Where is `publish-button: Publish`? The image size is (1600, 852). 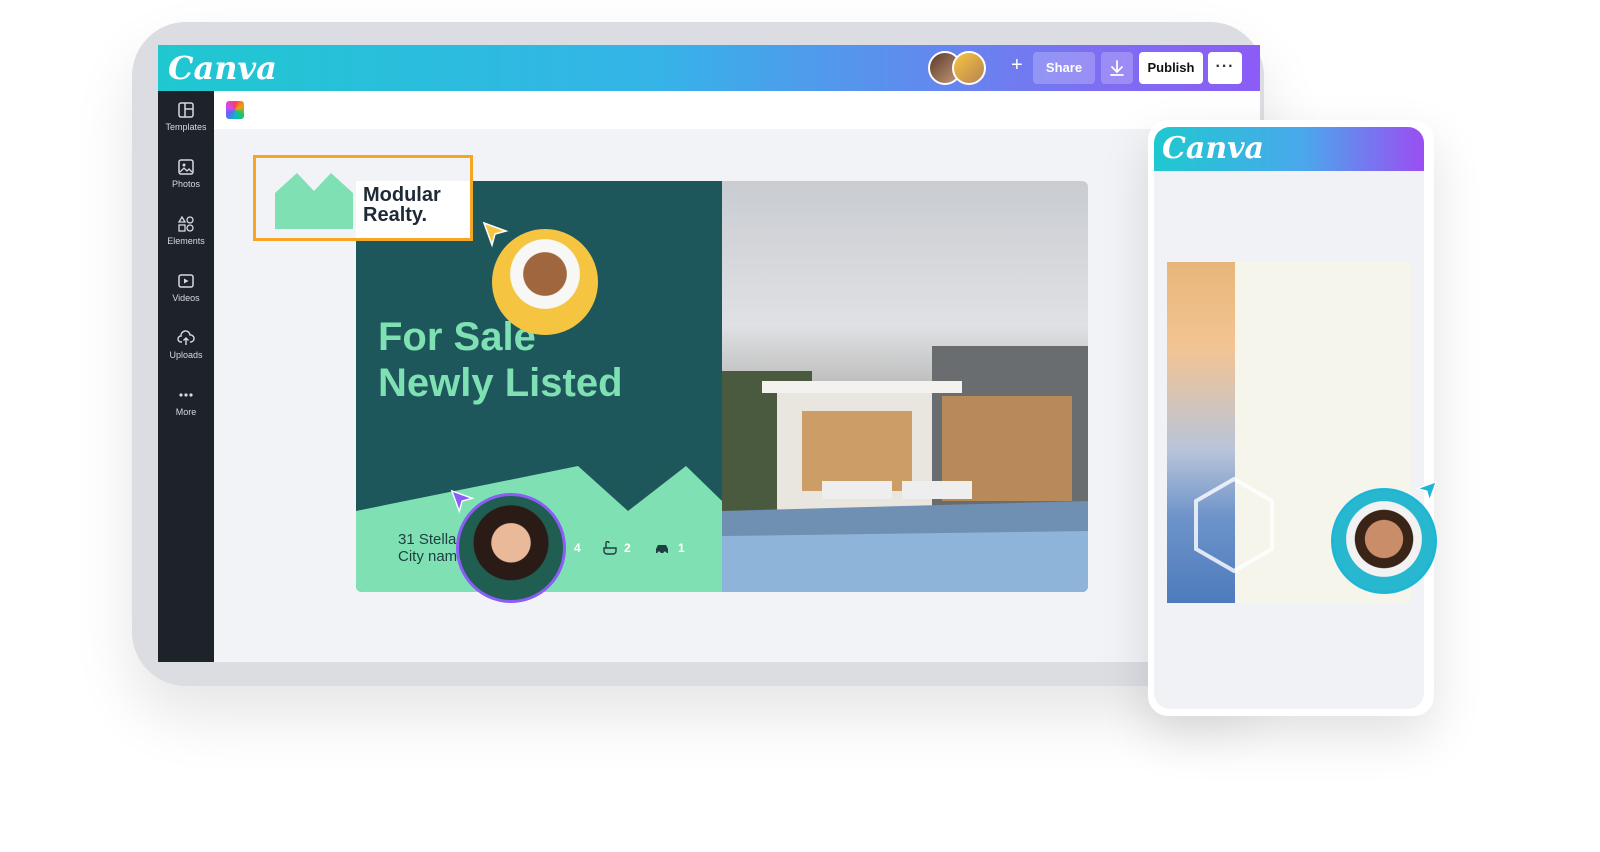 publish-button: Publish is located at coordinates (1171, 68).